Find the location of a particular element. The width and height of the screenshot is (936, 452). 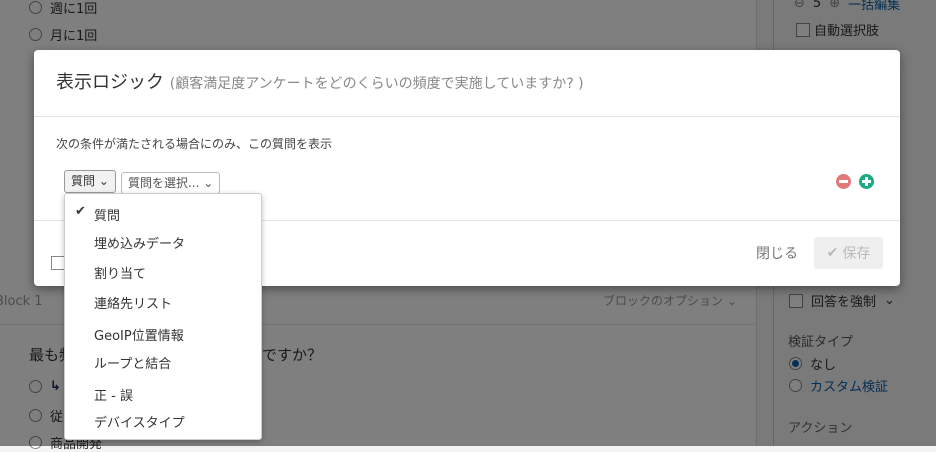

dropdown-item-true-false: 正 - 誤 is located at coordinates (113, 394).